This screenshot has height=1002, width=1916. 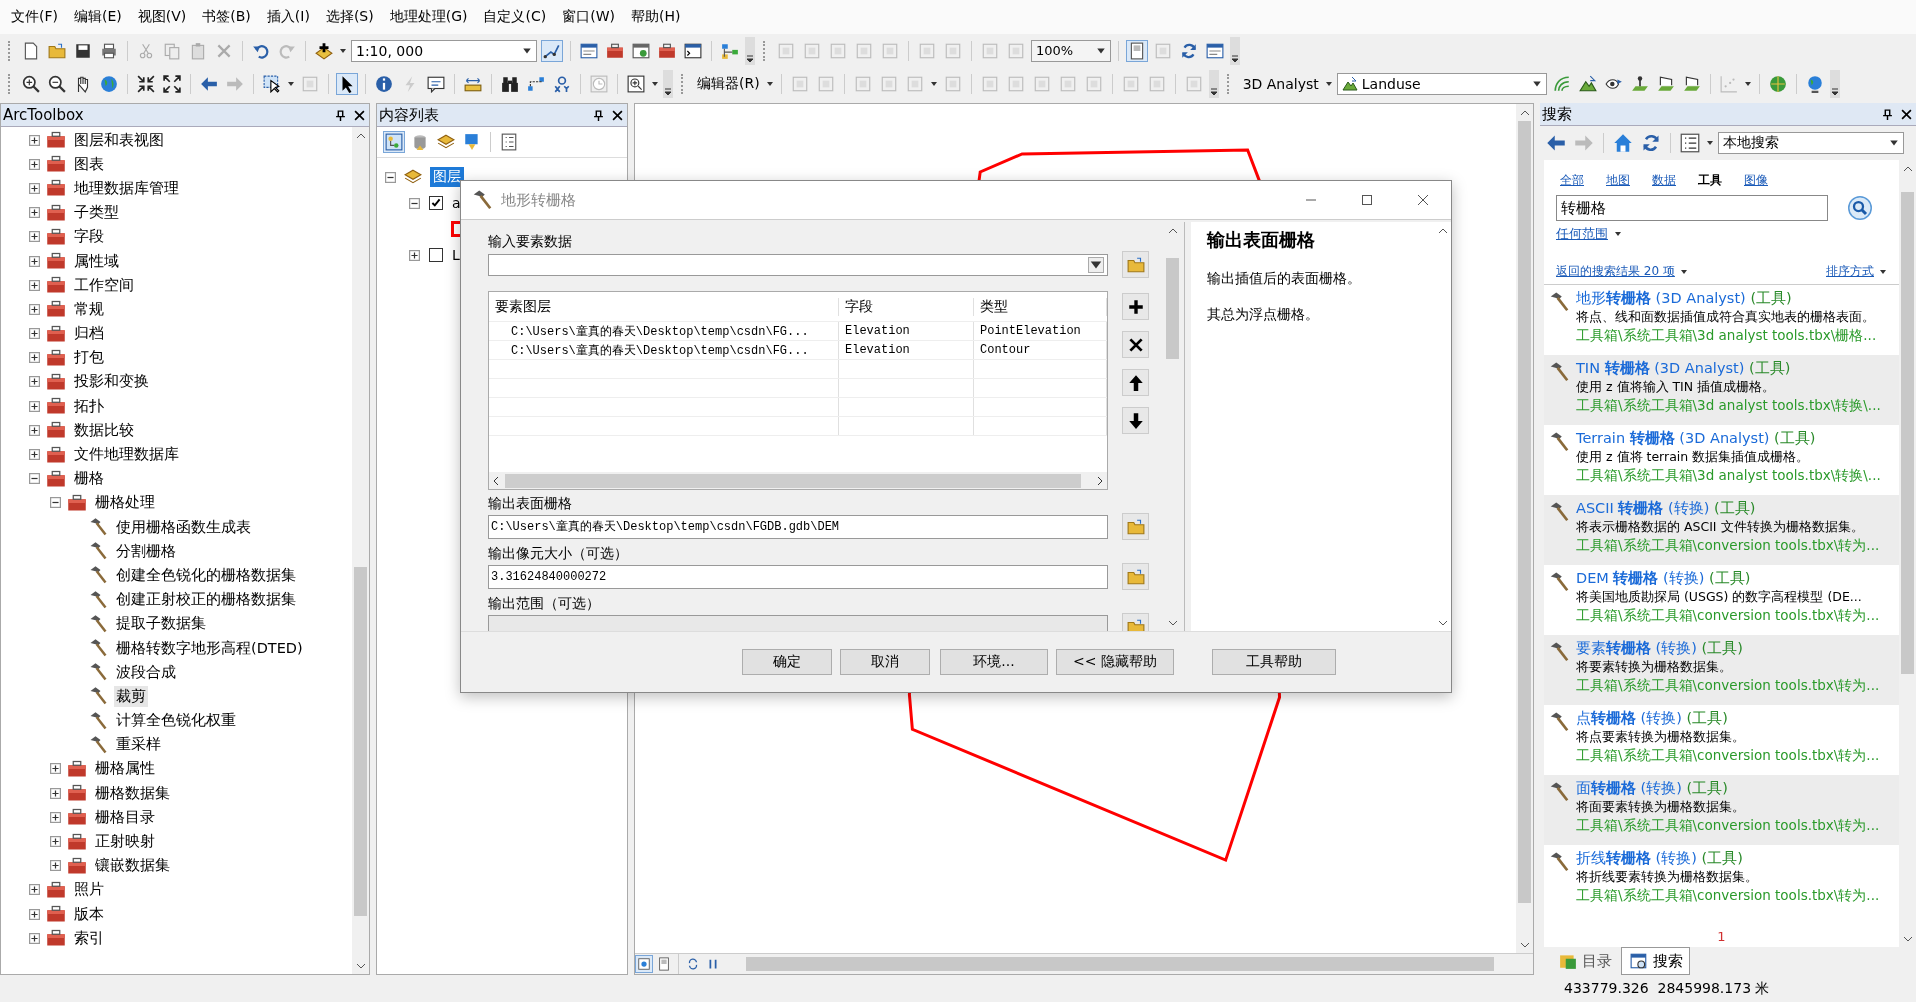 What do you see at coordinates (89, 237) in the screenshot?
I see `toolbox-item: 字段` at bounding box center [89, 237].